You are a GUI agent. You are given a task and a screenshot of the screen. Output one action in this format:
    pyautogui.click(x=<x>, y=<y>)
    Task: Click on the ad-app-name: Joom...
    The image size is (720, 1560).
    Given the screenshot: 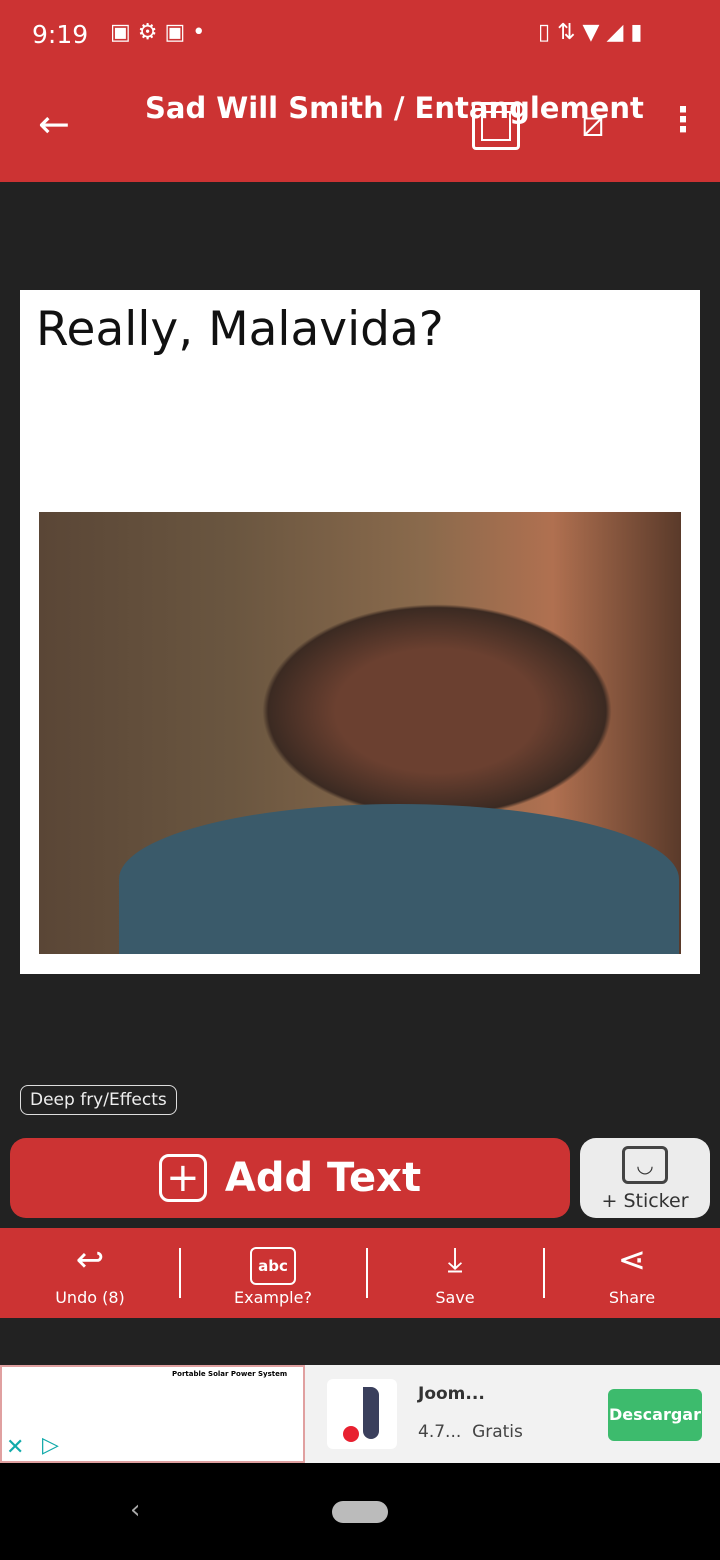 What is the action you would take?
    pyautogui.click(x=451, y=1394)
    